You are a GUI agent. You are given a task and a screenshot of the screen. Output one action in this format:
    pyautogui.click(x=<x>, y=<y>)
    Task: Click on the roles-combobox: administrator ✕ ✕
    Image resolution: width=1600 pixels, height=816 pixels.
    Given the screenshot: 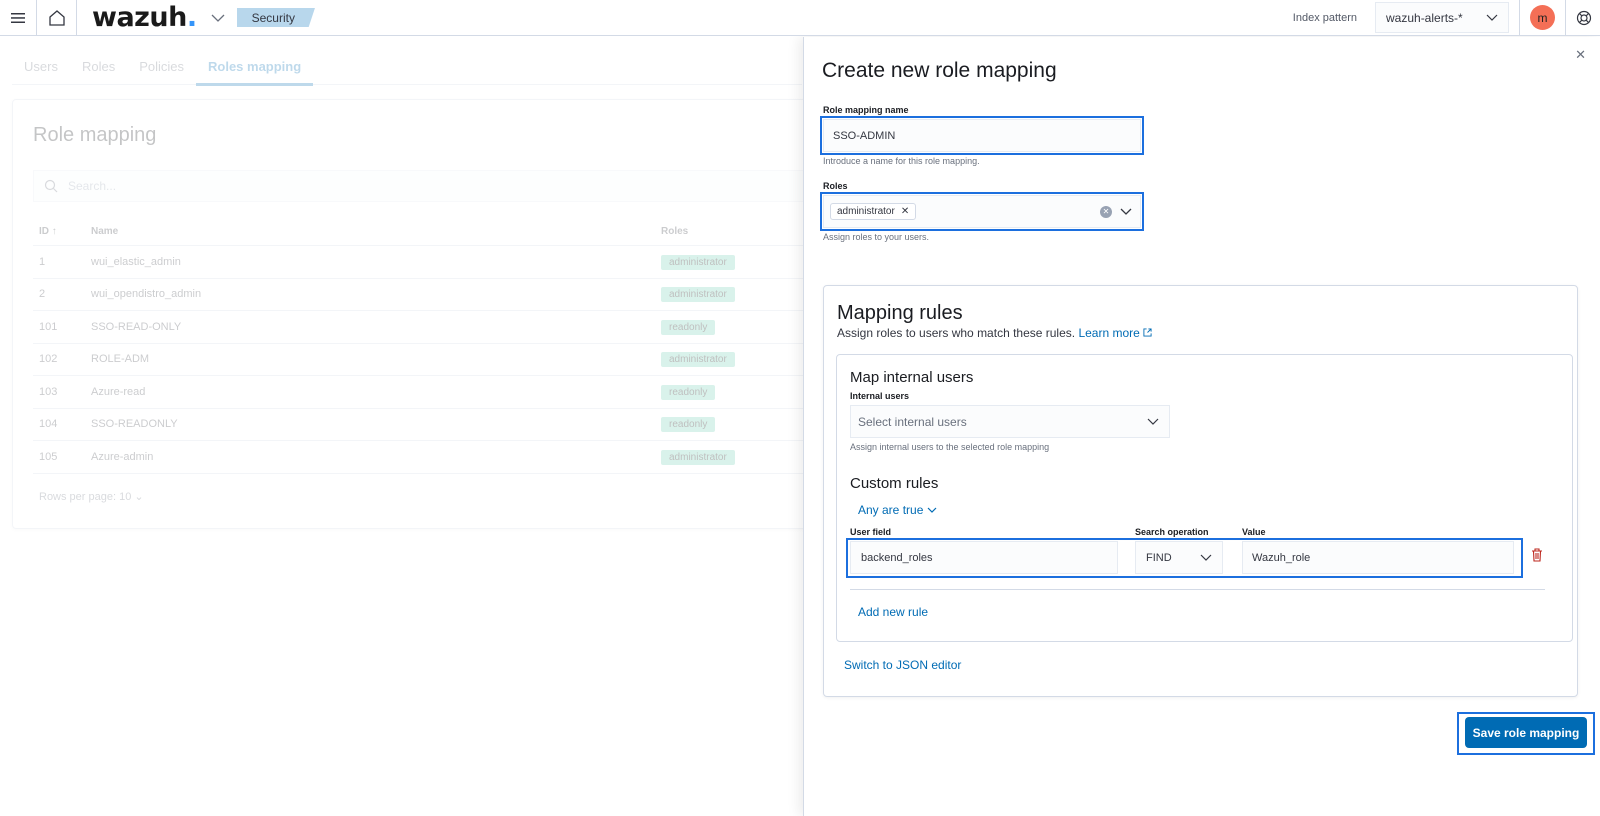 What is the action you would take?
    pyautogui.click(x=982, y=211)
    